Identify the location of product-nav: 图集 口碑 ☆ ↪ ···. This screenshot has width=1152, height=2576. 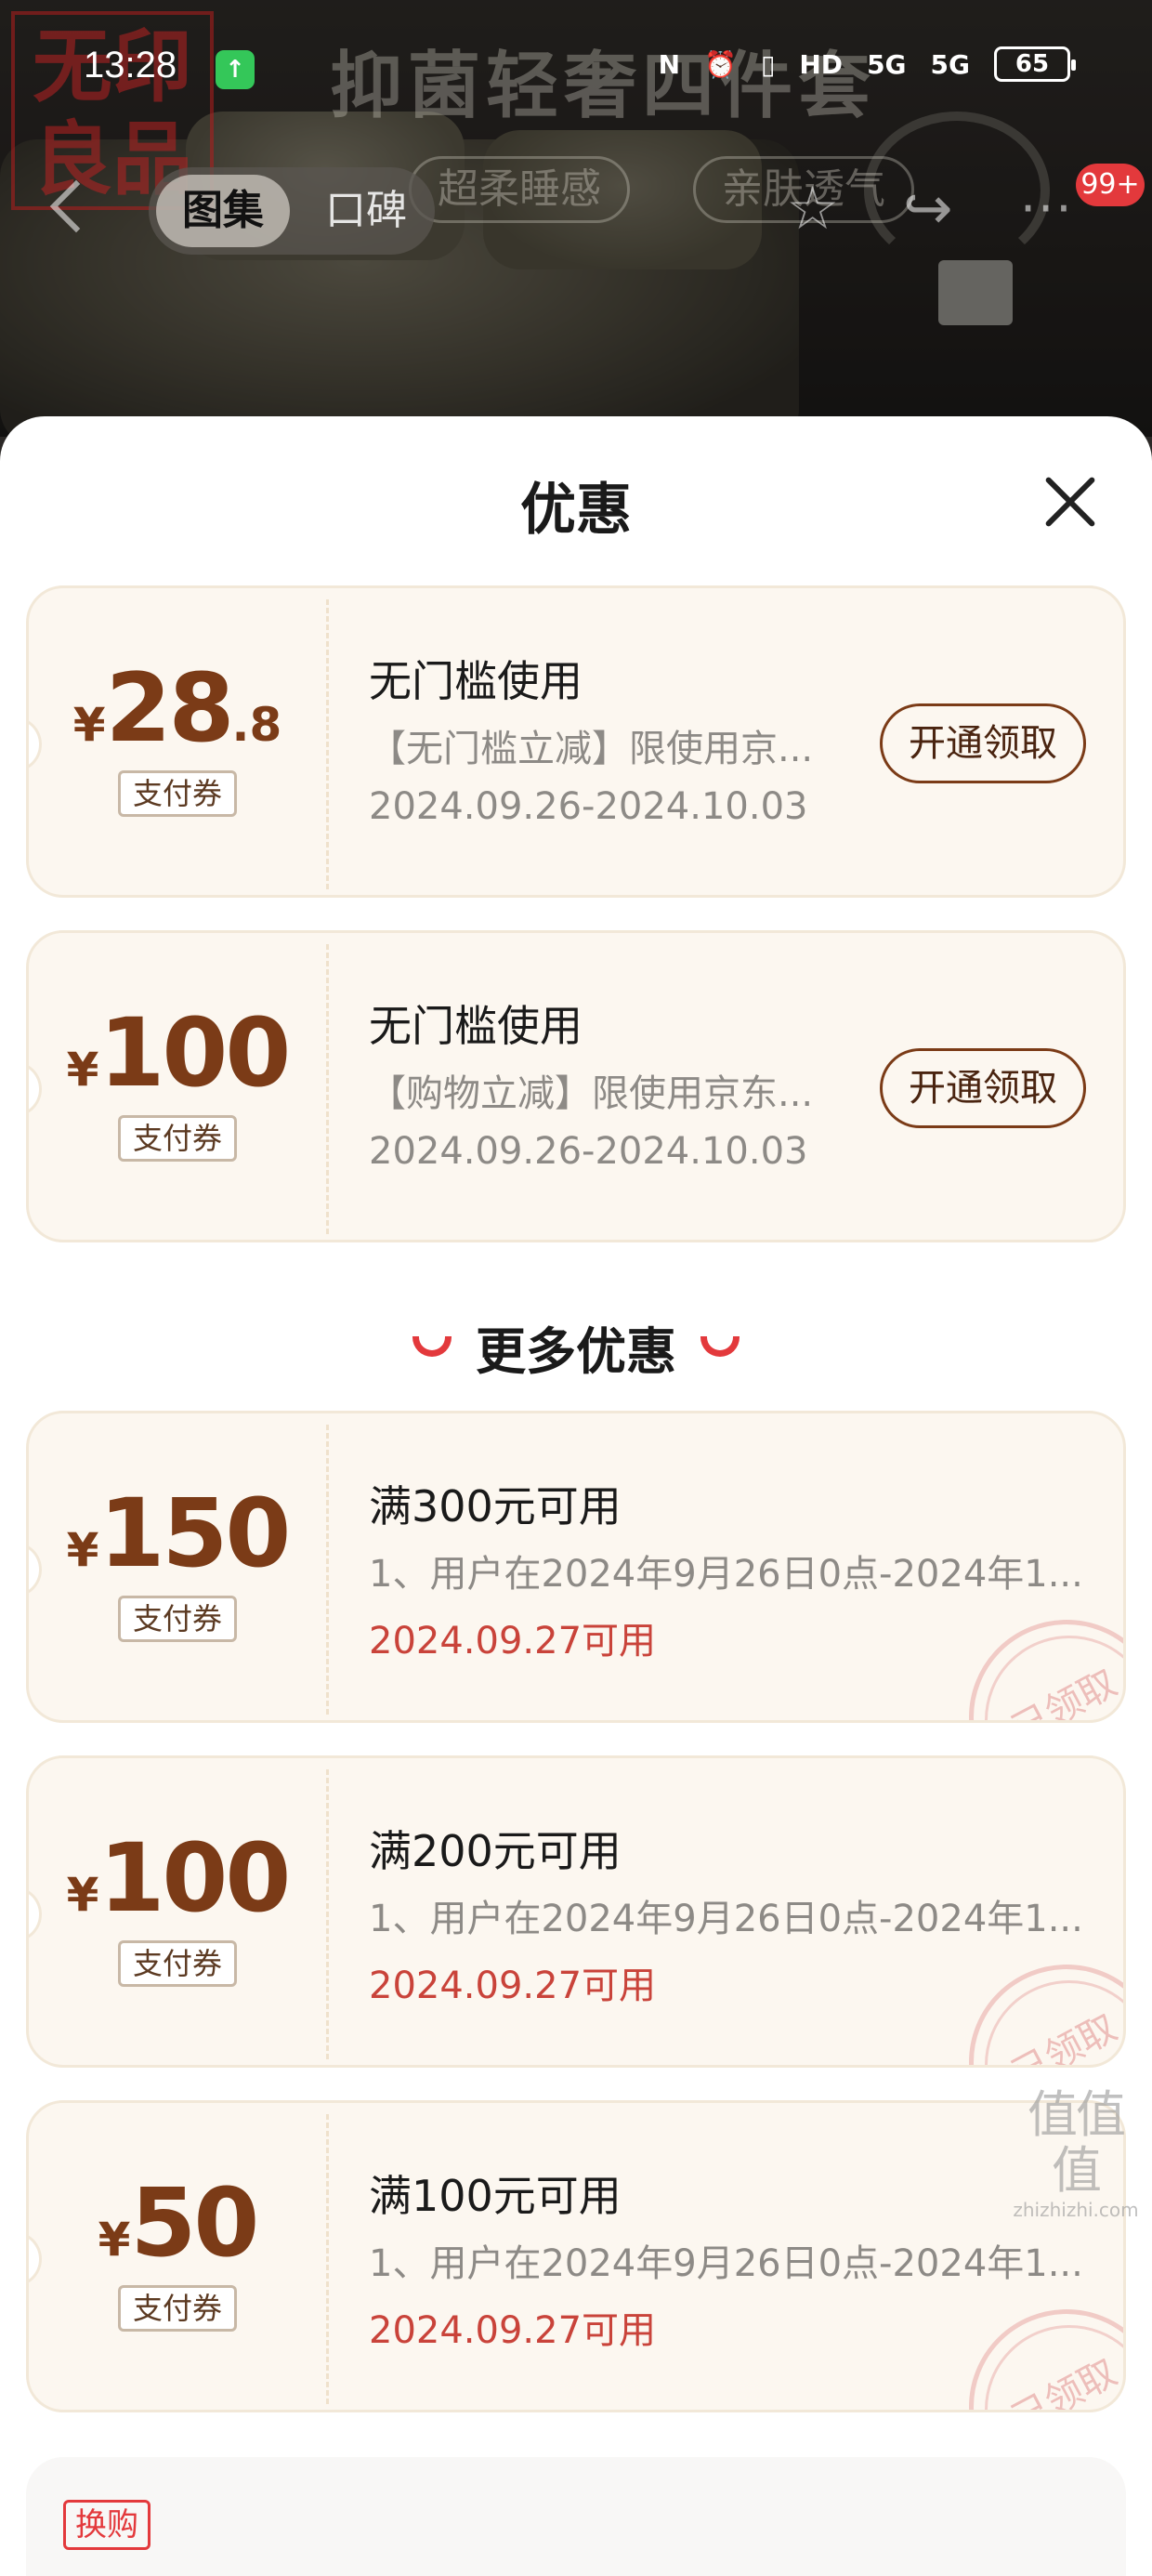
(576, 213).